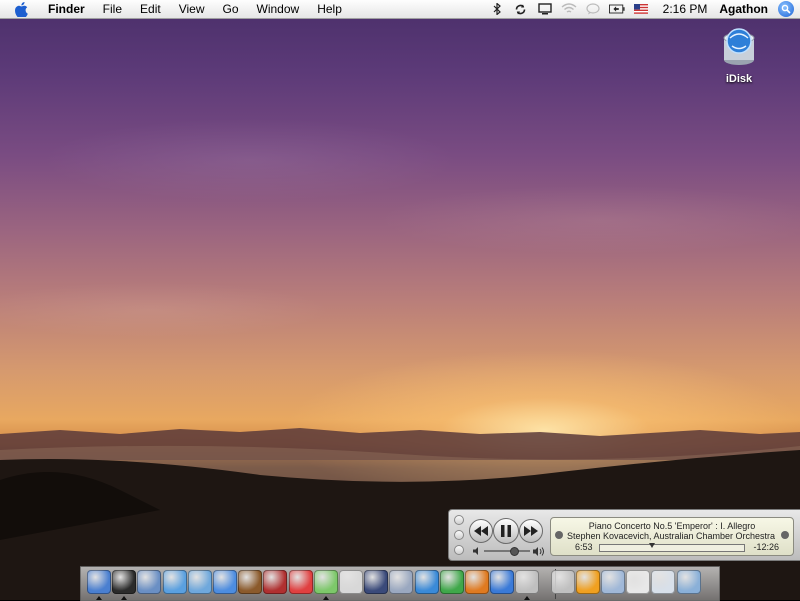 The height and width of the screenshot is (601, 800). Describe the element at coordinates (616, 9) in the screenshot. I see `battery-icon` at that location.